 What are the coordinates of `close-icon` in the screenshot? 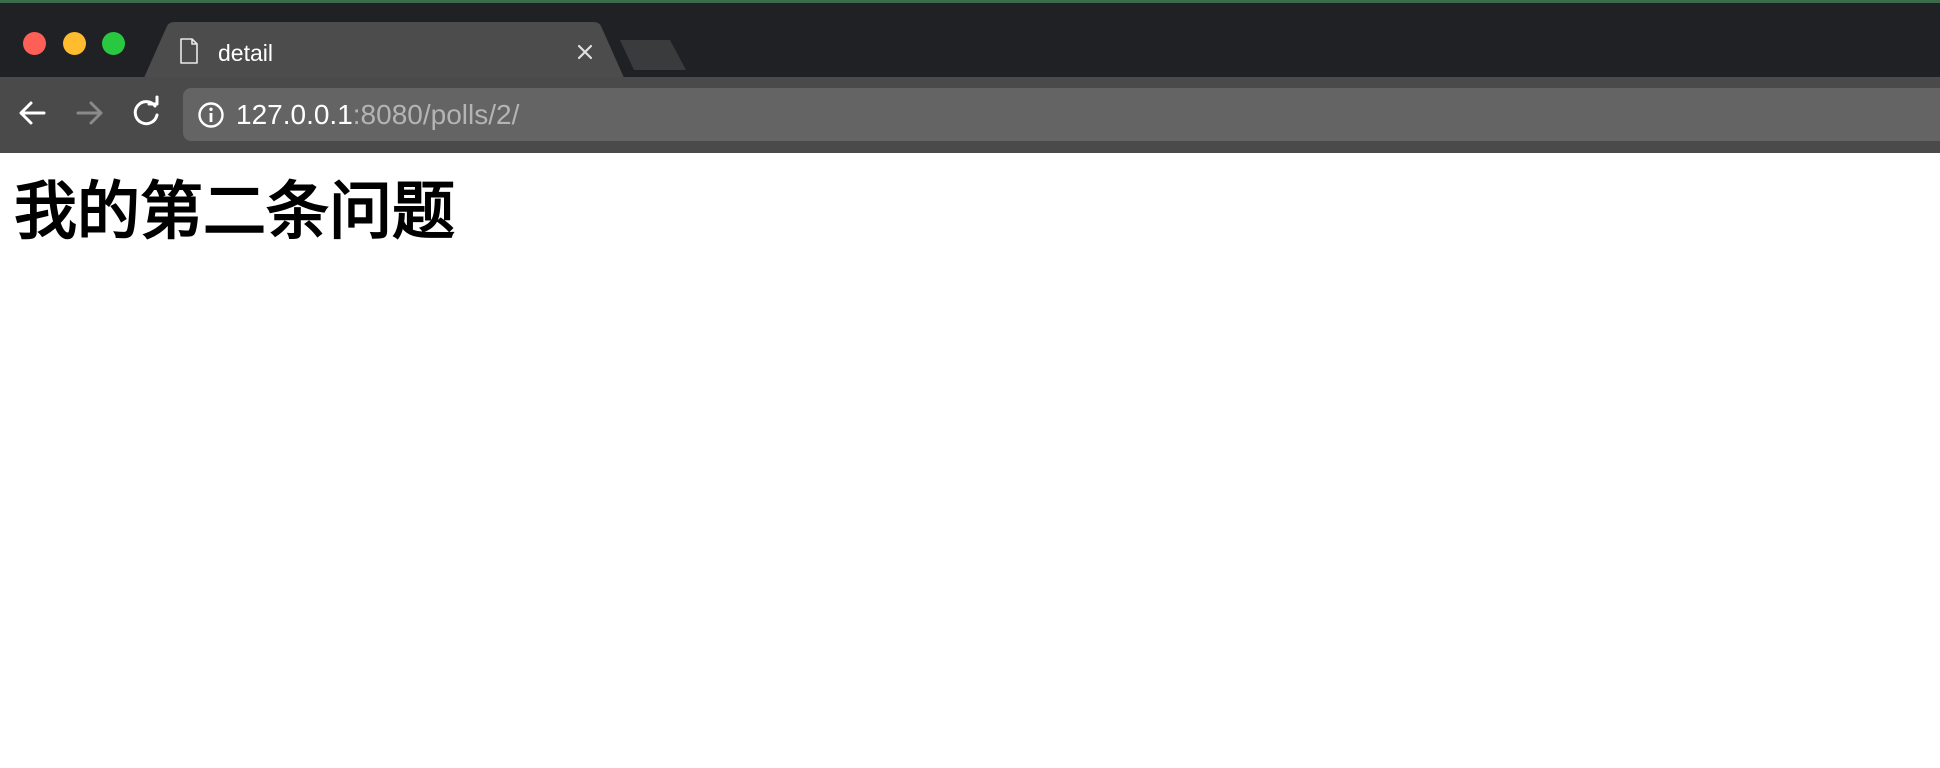 It's located at (585, 52).